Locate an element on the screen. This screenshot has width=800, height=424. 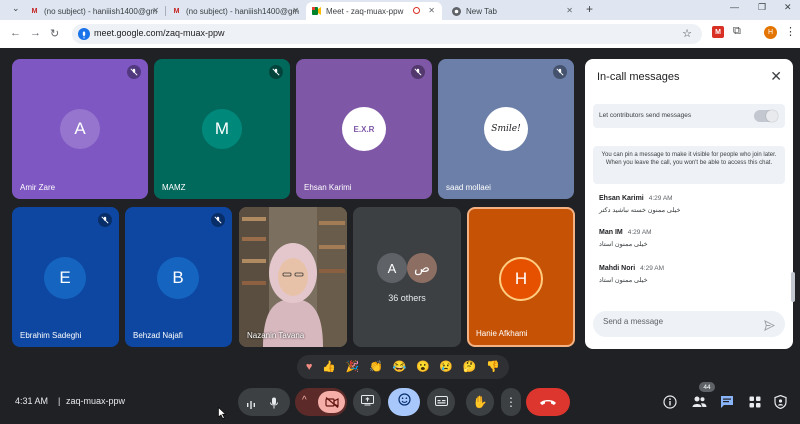
back-icon: ← is located at coordinates (15, 33).